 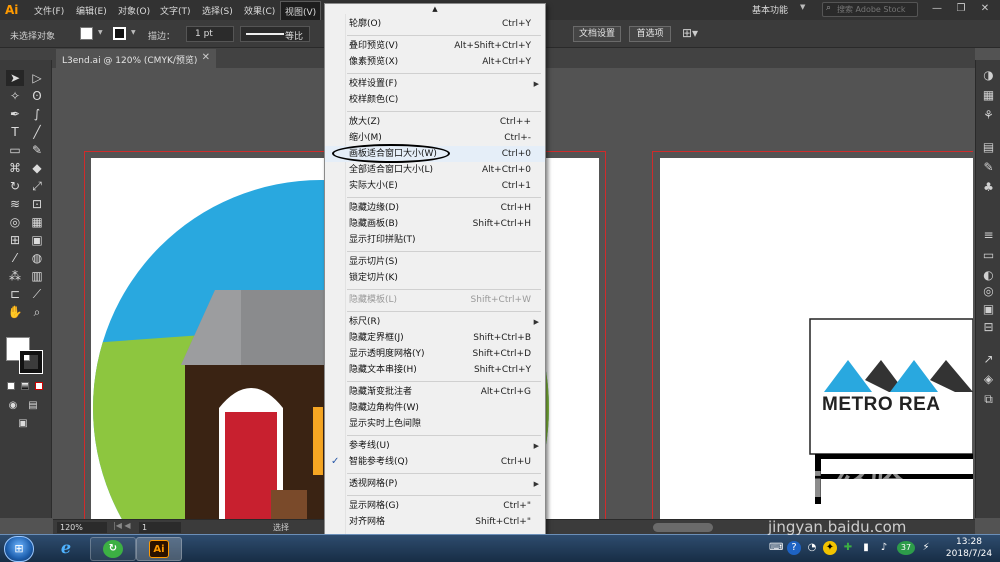 I want to click on menu-item-show-slices: 显示切片(S), so click(x=435, y=262).